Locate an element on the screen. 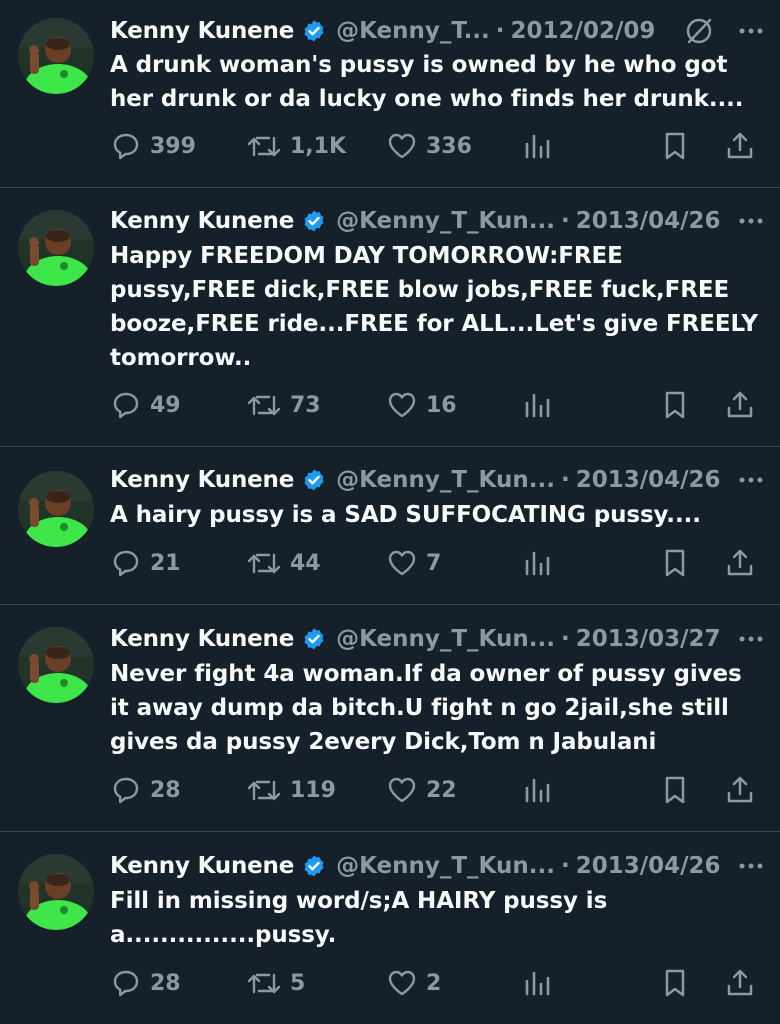  like-count: 2 is located at coordinates (434, 983).